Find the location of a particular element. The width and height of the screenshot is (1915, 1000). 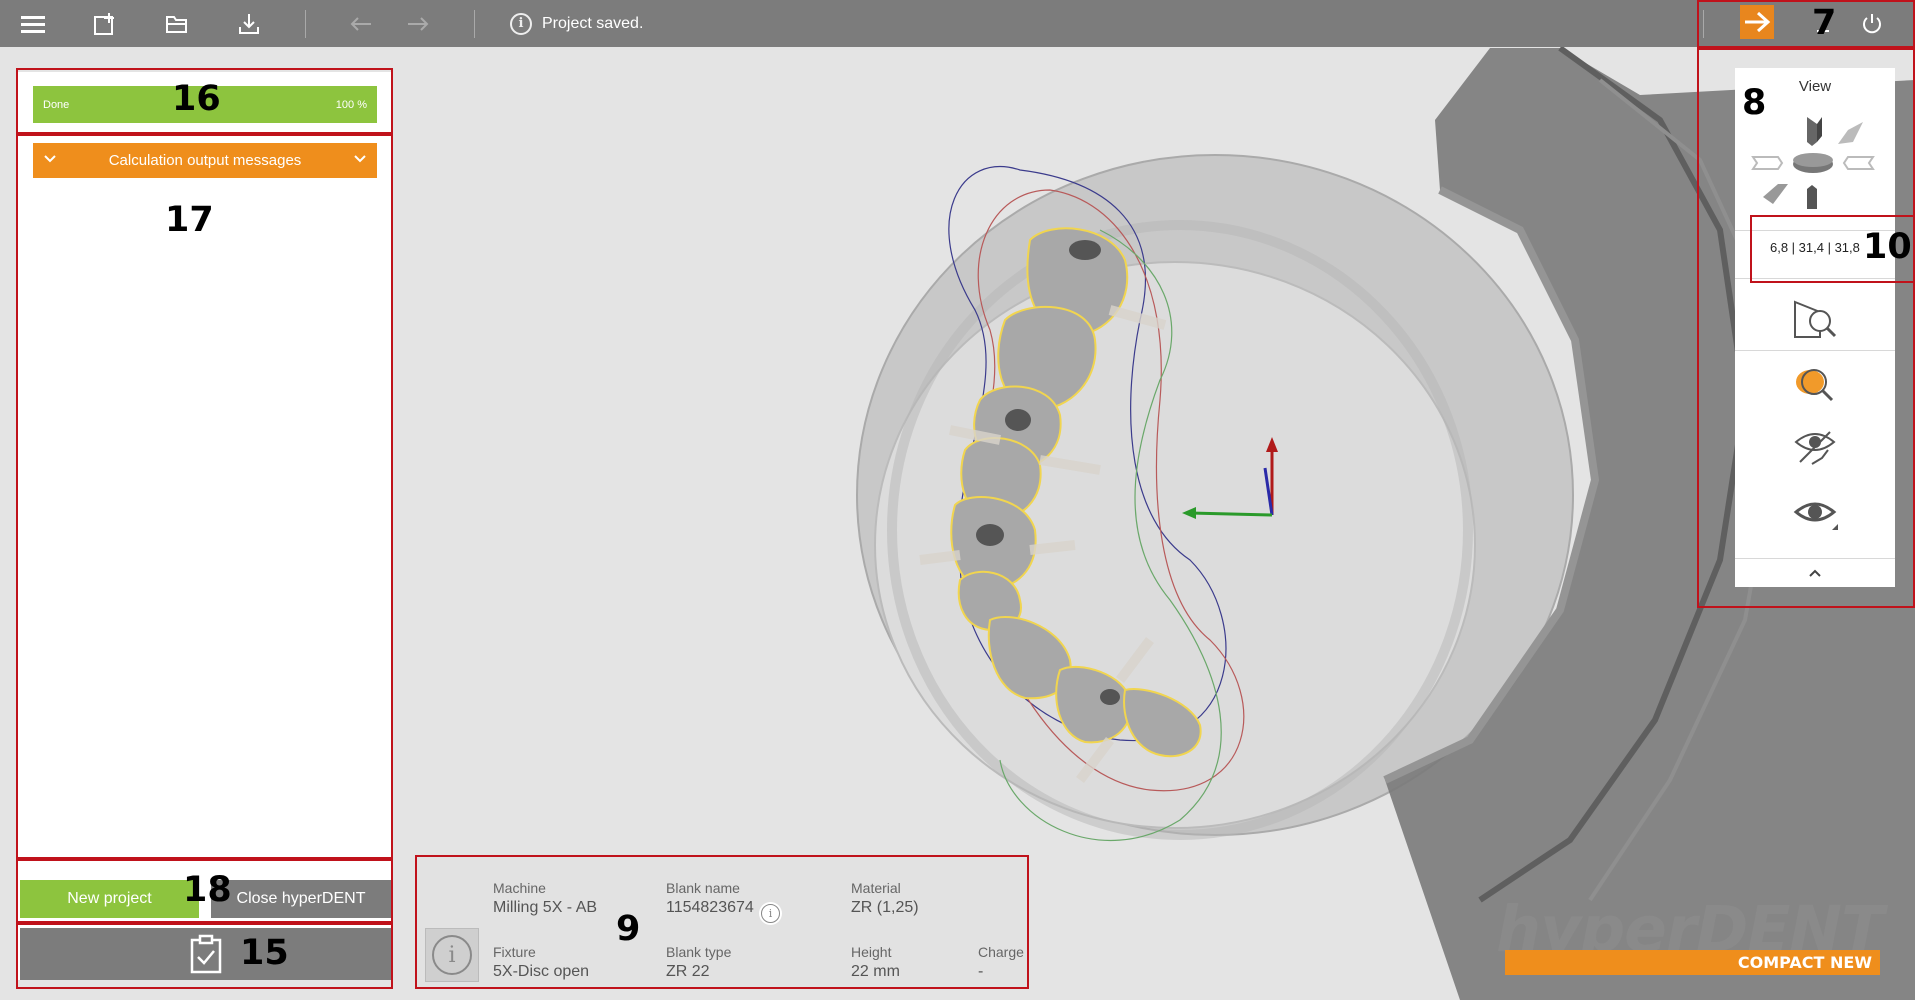

blank-type-label: Blank type is located at coordinates (699, 952).